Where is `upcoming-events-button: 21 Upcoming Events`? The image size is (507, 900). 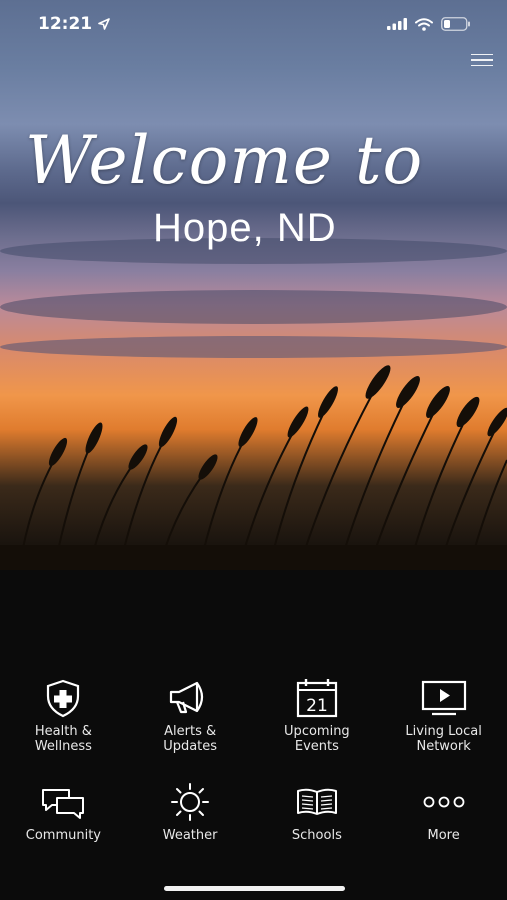 upcoming-events-button: 21 Upcoming Events is located at coordinates (317, 727).